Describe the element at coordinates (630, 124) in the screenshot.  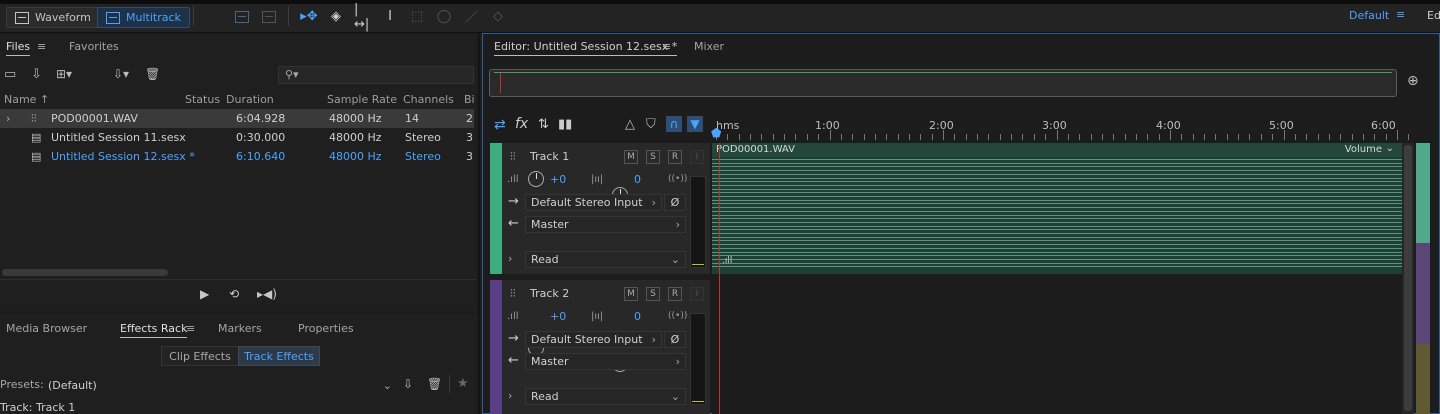
I see `metronome-icon: △` at that location.